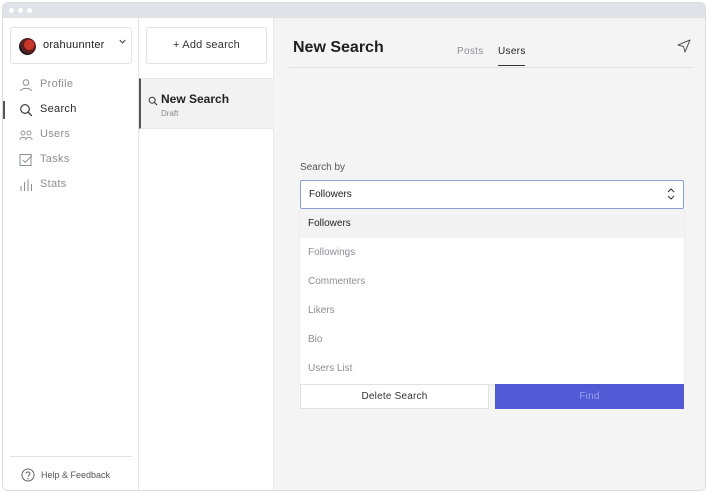 This screenshot has width=708, height=493. Describe the element at coordinates (57, 84) in the screenshot. I see `sidebar-item-label: Profile` at that location.